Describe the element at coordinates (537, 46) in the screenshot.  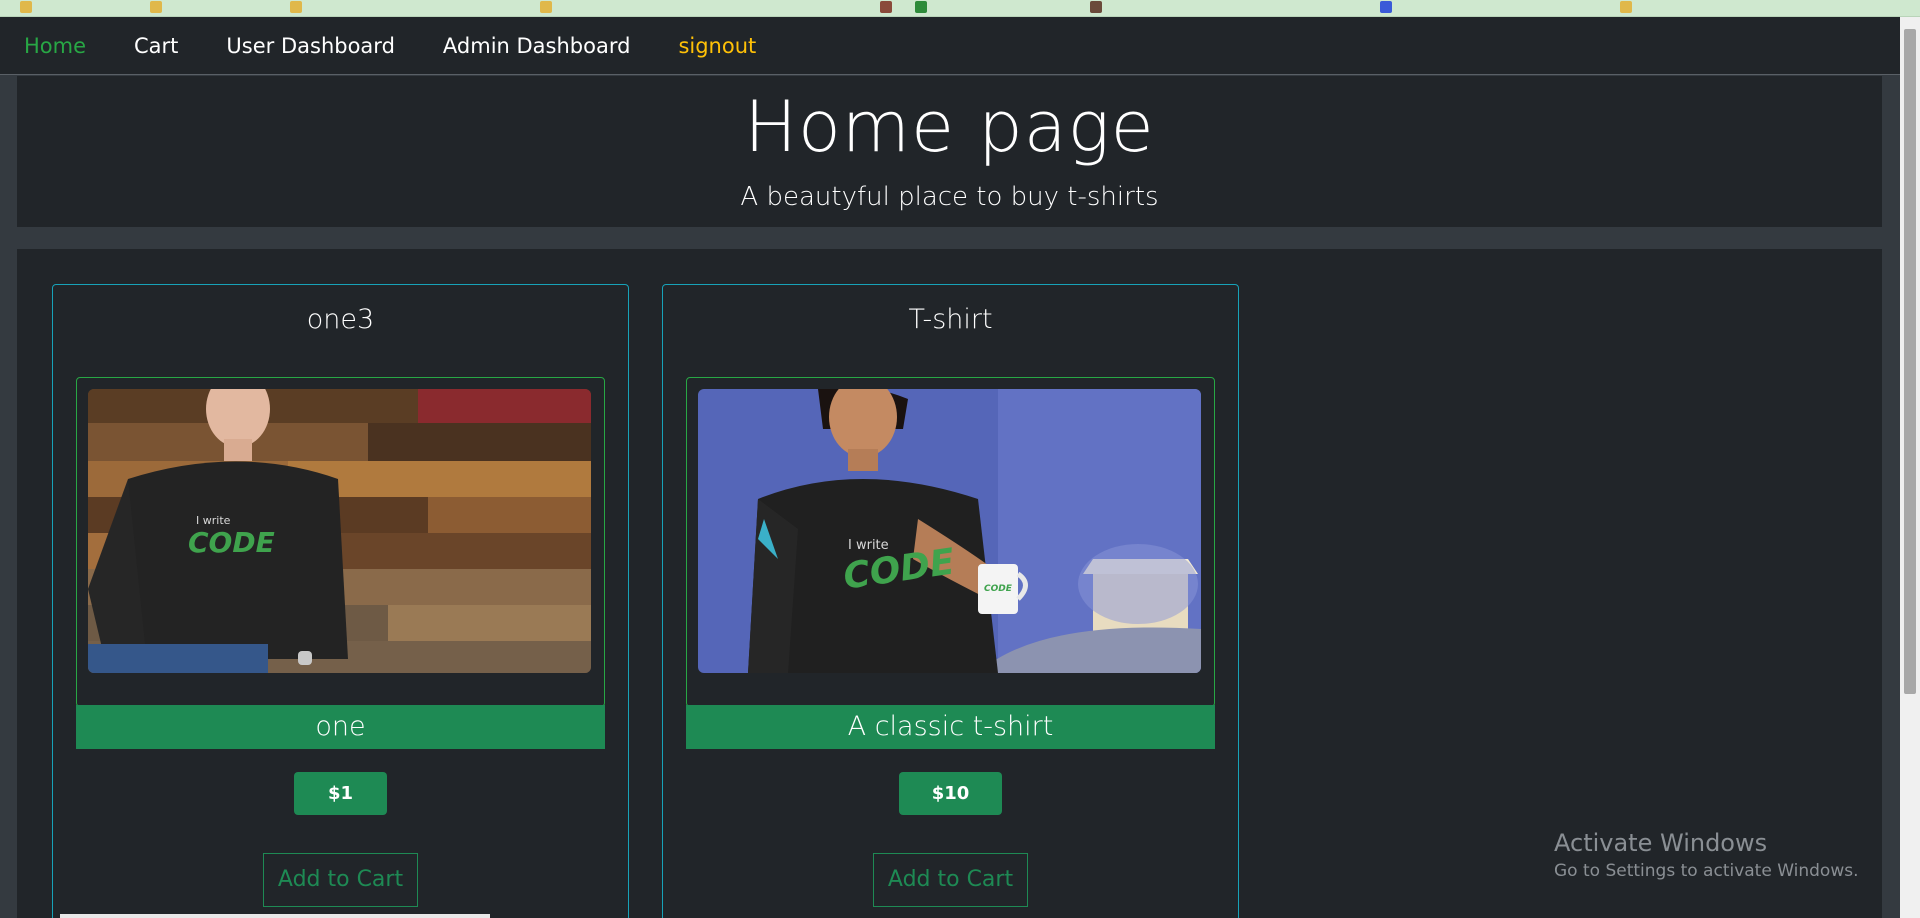
I see `nav-admin-dashboard-link: Admin Dashboard` at that location.